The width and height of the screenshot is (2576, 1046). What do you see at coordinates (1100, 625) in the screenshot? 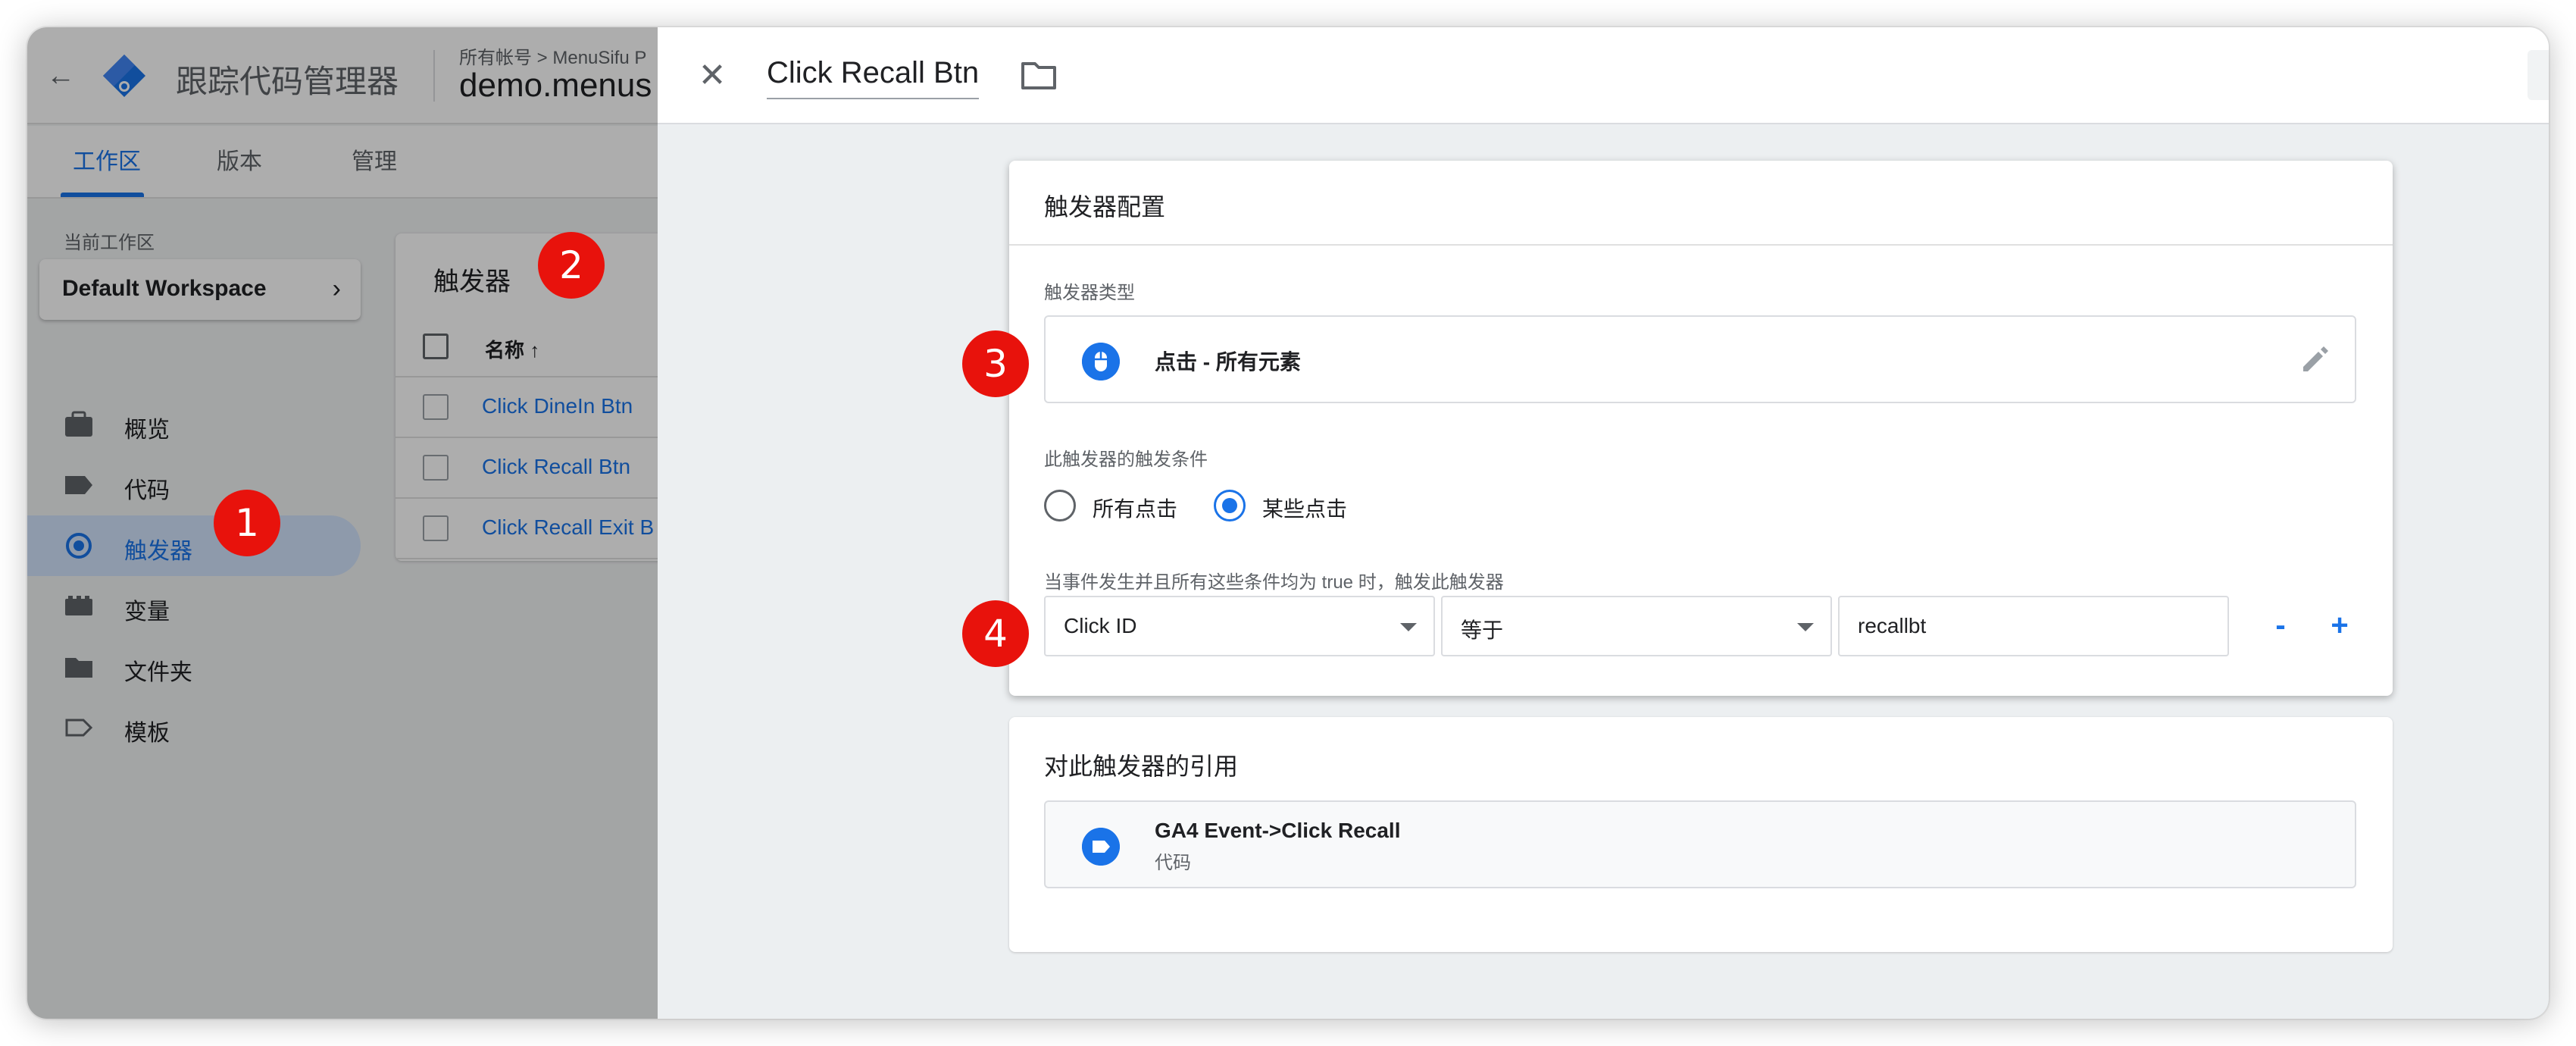
I see `condition-variable-value: Click ID` at bounding box center [1100, 625].